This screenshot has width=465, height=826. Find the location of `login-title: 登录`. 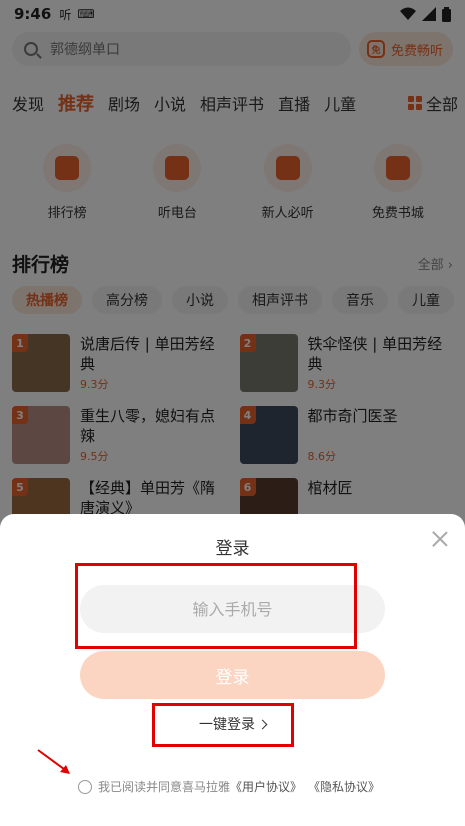

login-title: 登录 is located at coordinates (232, 549).